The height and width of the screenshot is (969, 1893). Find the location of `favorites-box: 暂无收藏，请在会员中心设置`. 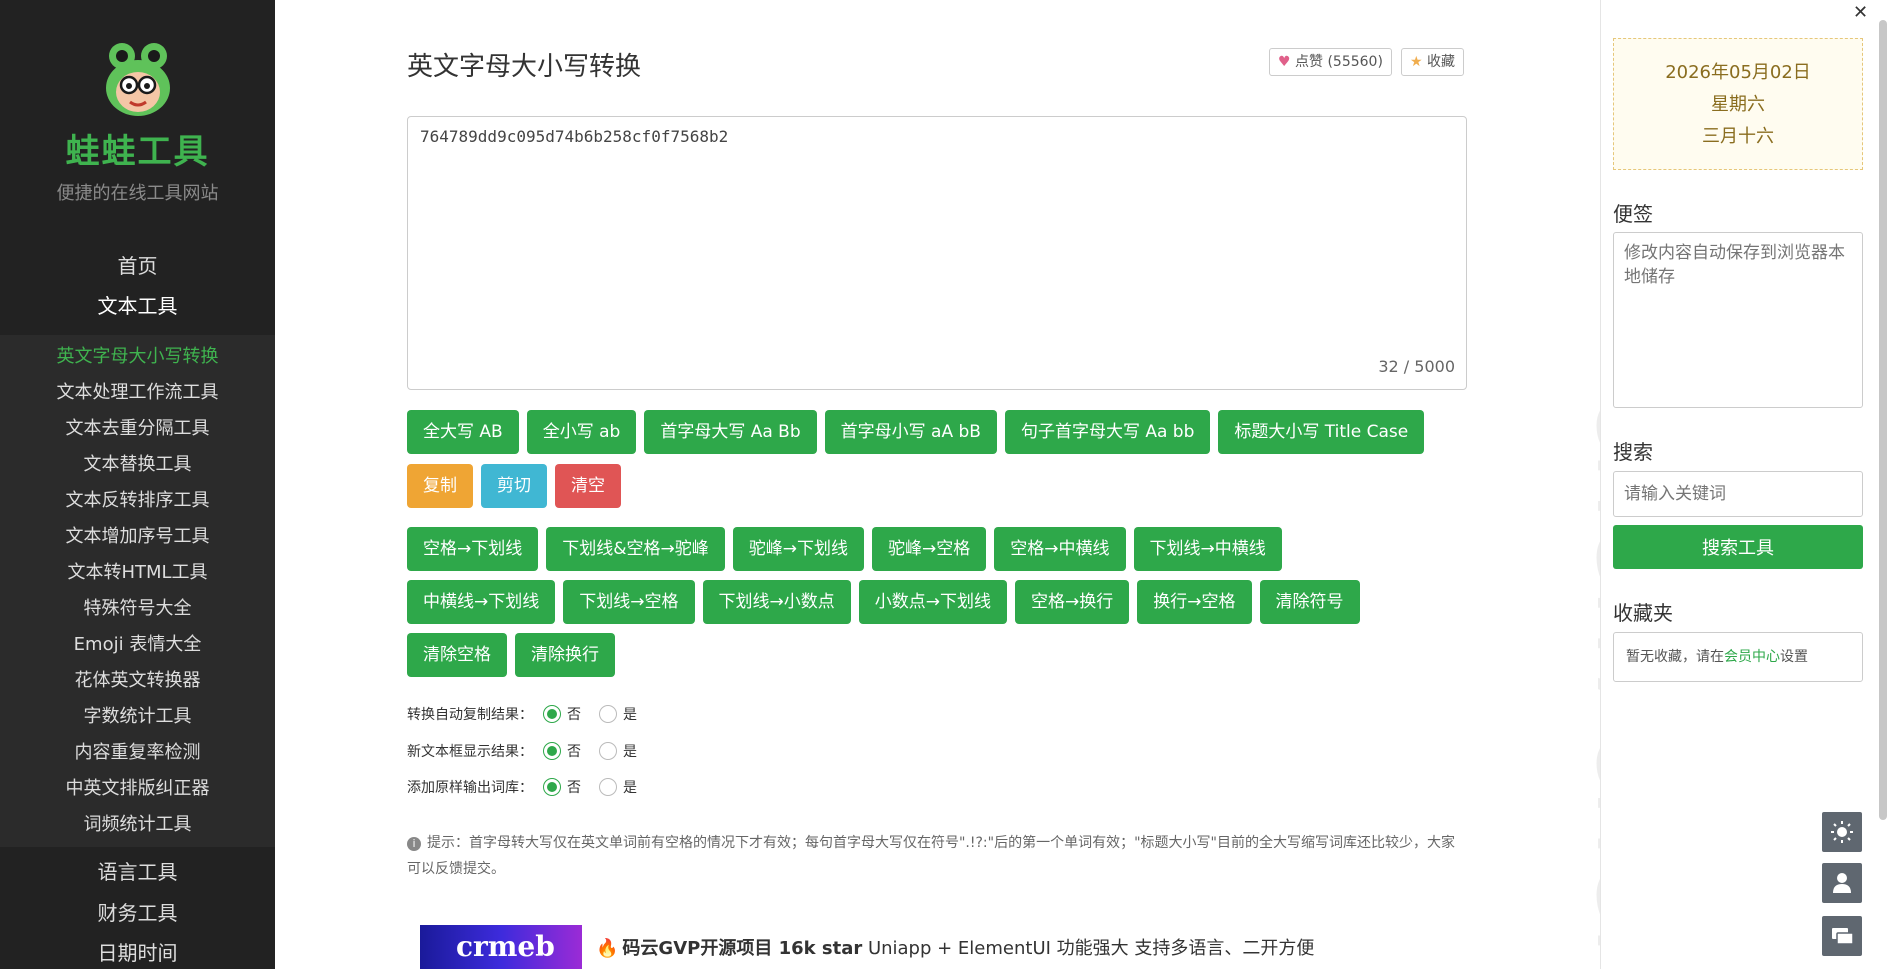

favorites-box: 暂无收藏，请在会员中心设置 is located at coordinates (1738, 657).